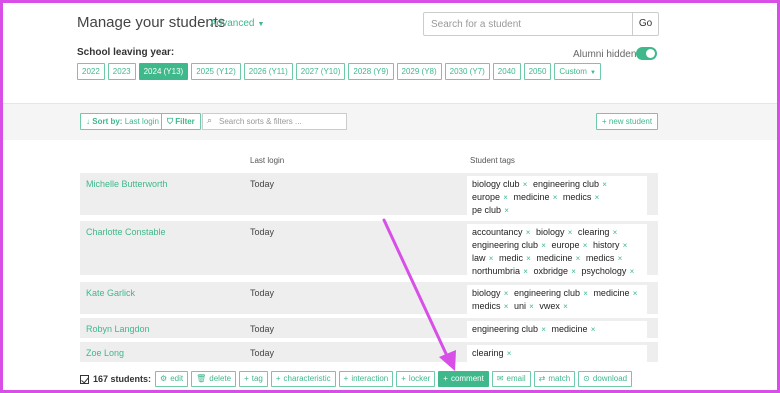 The width and height of the screenshot is (780, 393). I want to click on interaction-action-button: + interaction, so click(366, 379).